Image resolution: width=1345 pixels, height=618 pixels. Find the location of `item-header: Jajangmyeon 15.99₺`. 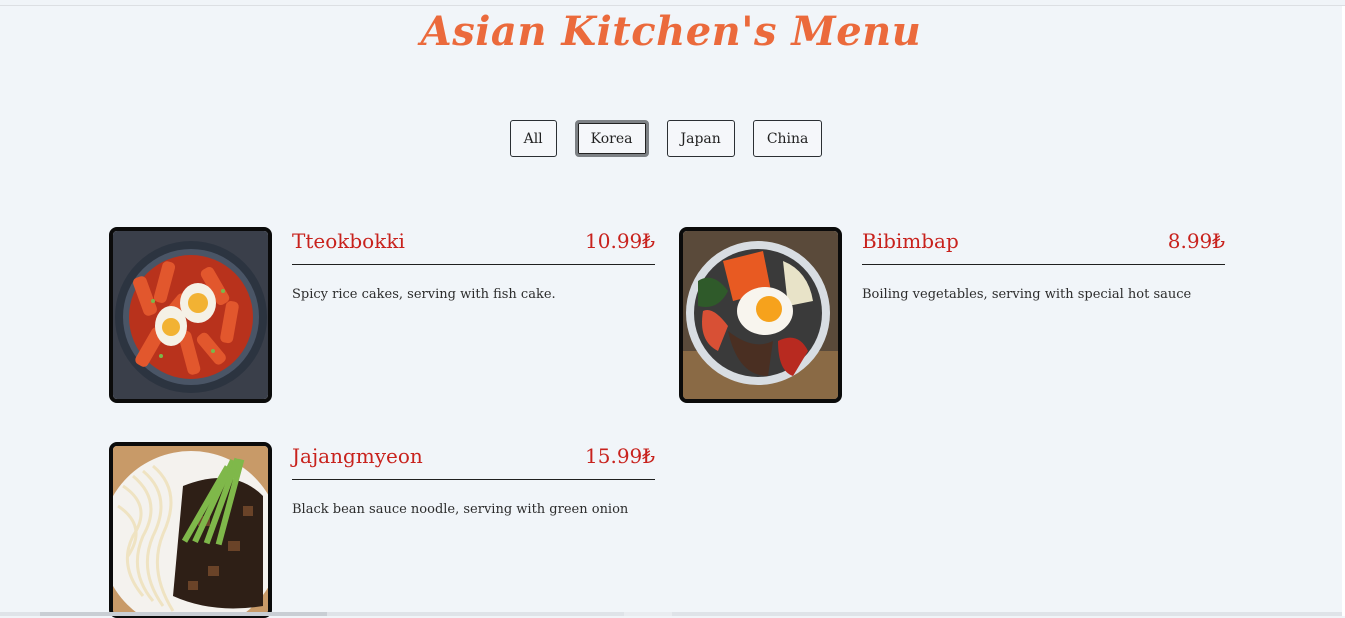

item-header: Jajangmyeon 15.99₺ is located at coordinates (473, 461).